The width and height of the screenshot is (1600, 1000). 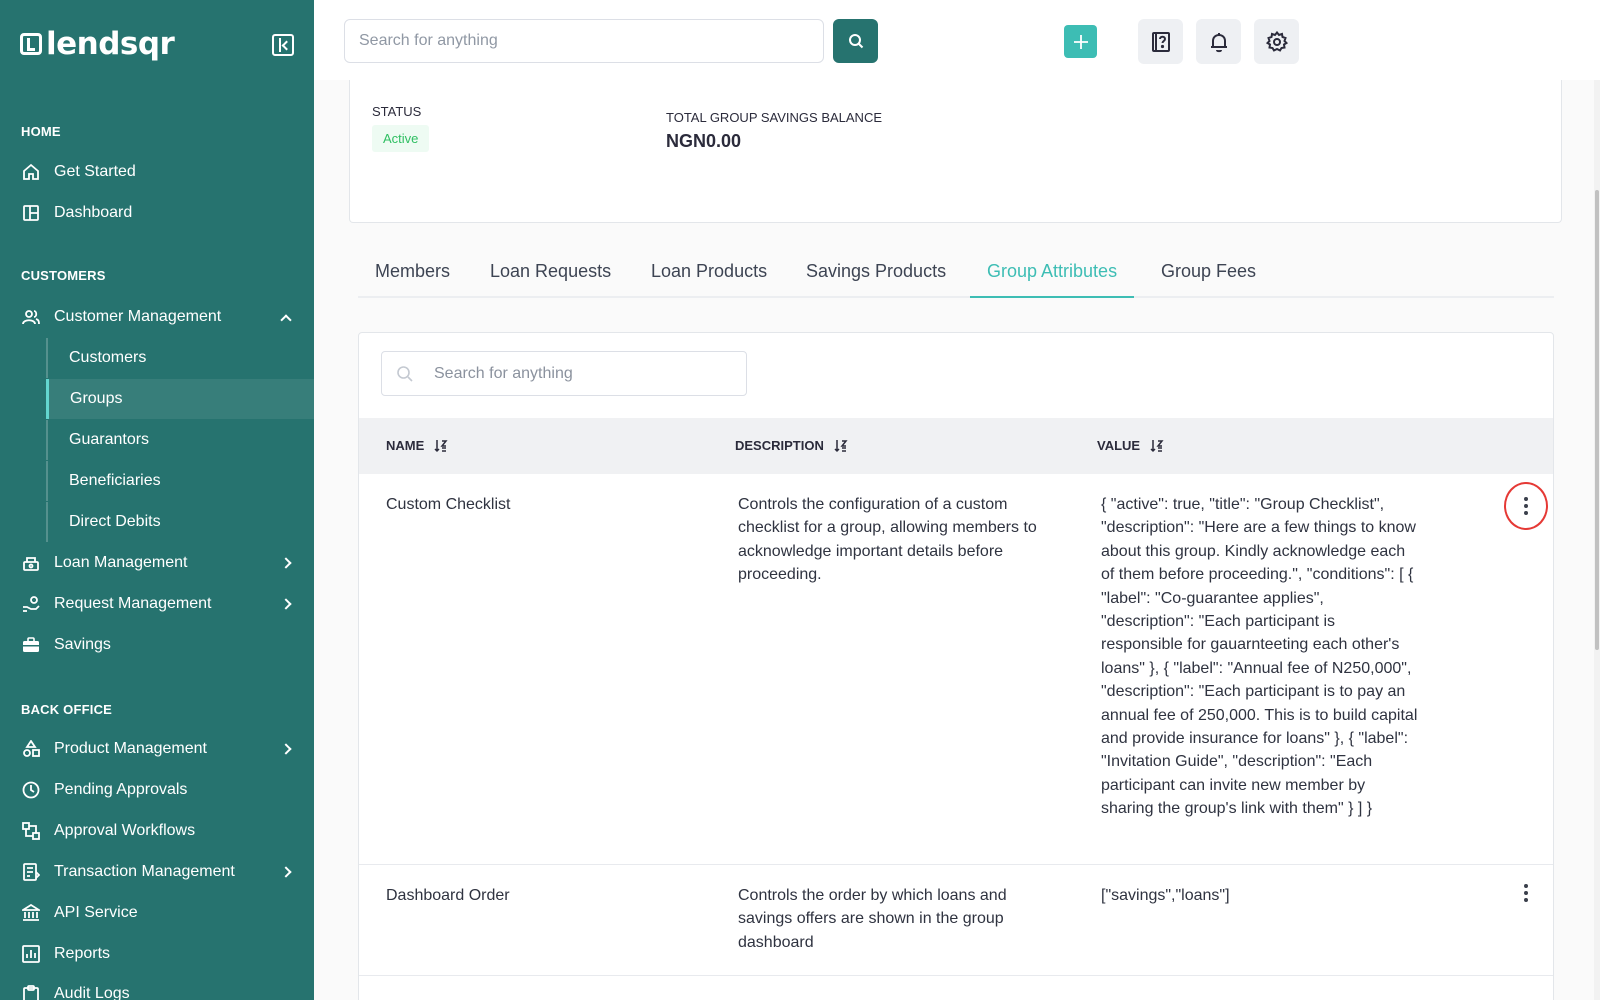 I want to click on notifications-button, so click(x=1218, y=41).